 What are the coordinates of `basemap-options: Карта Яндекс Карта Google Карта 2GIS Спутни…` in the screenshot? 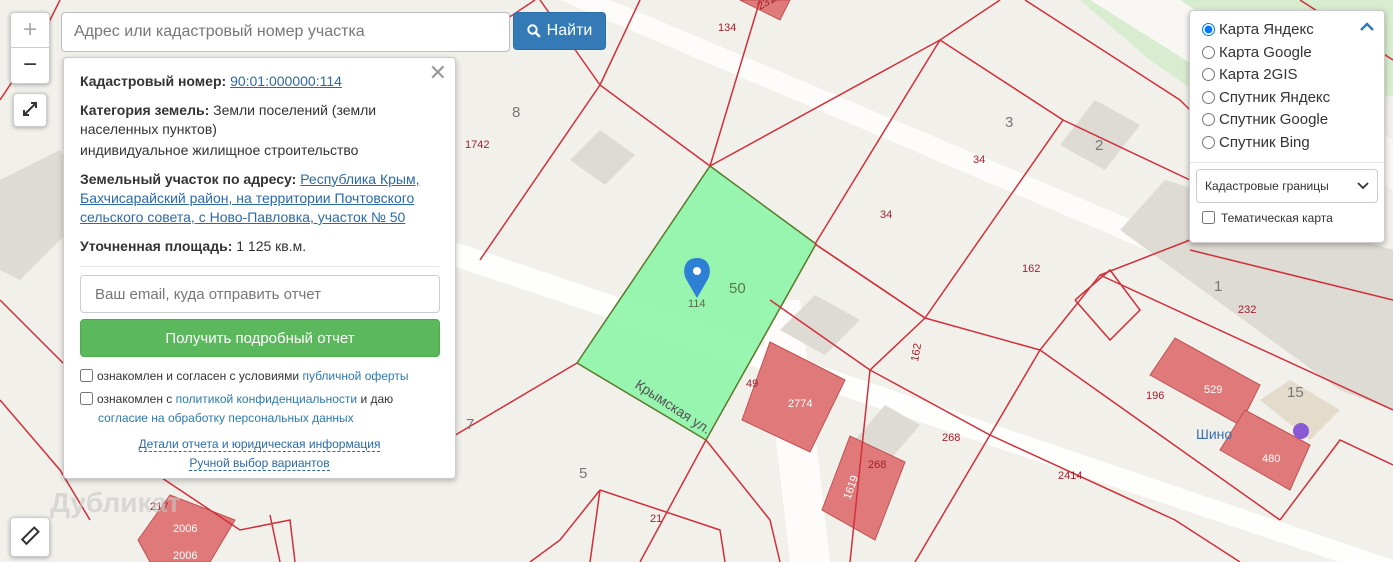 It's located at (1287, 86).